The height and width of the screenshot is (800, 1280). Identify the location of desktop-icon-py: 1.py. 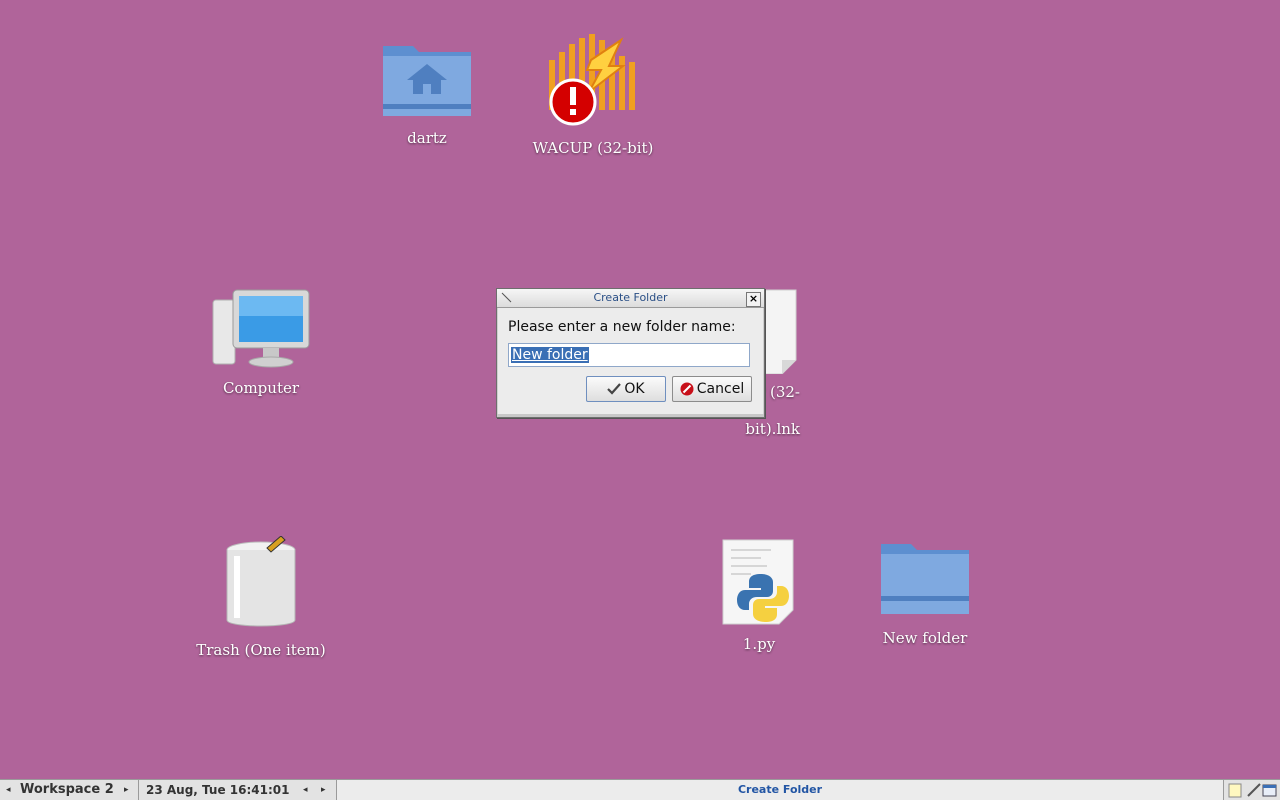
(759, 600).